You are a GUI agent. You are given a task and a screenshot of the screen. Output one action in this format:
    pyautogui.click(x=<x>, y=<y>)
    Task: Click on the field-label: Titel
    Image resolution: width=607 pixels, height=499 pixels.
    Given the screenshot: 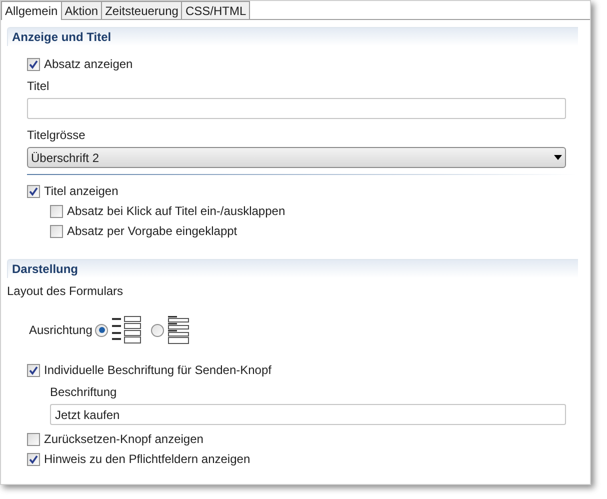 What is the action you would take?
    pyautogui.click(x=38, y=86)
    